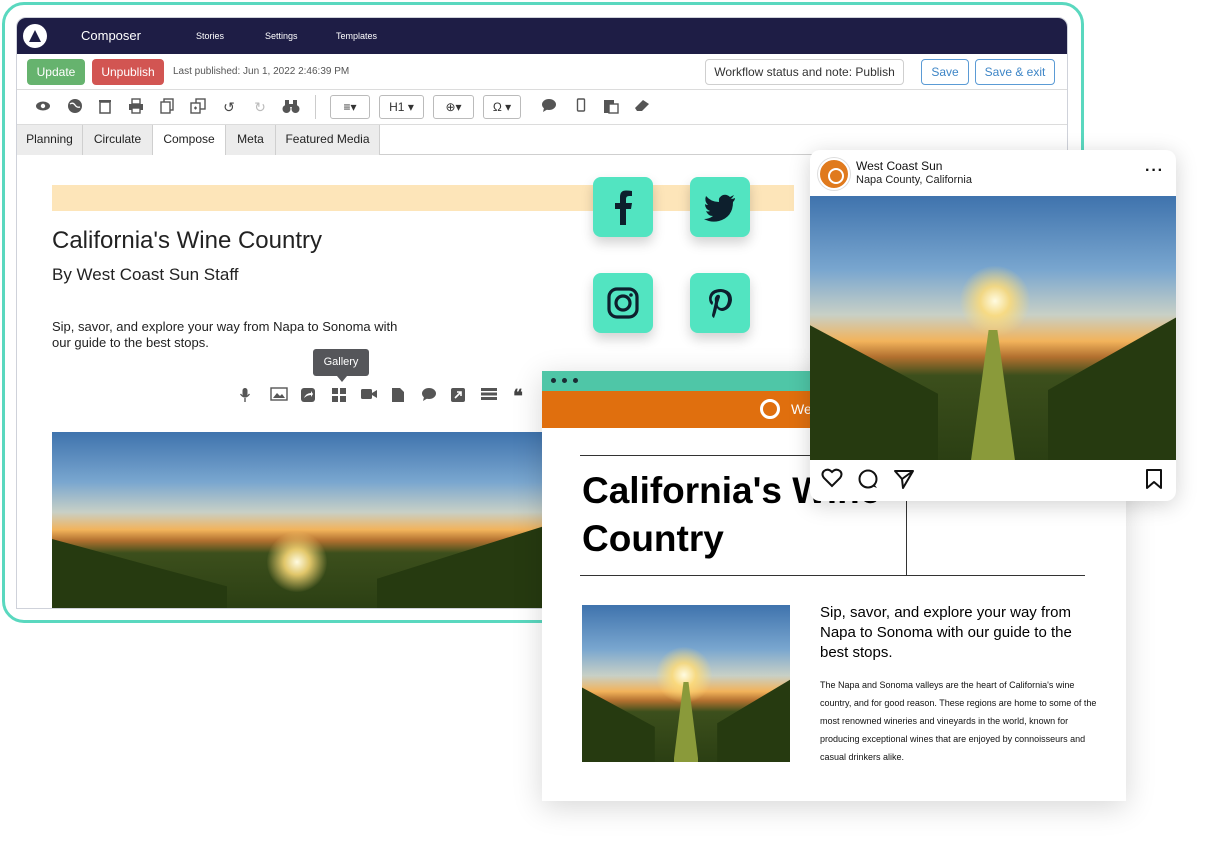  What do you see at coordinates (801, 409) in the screenshot?
I see `site-brand: We` at bounding box center [801, 409].